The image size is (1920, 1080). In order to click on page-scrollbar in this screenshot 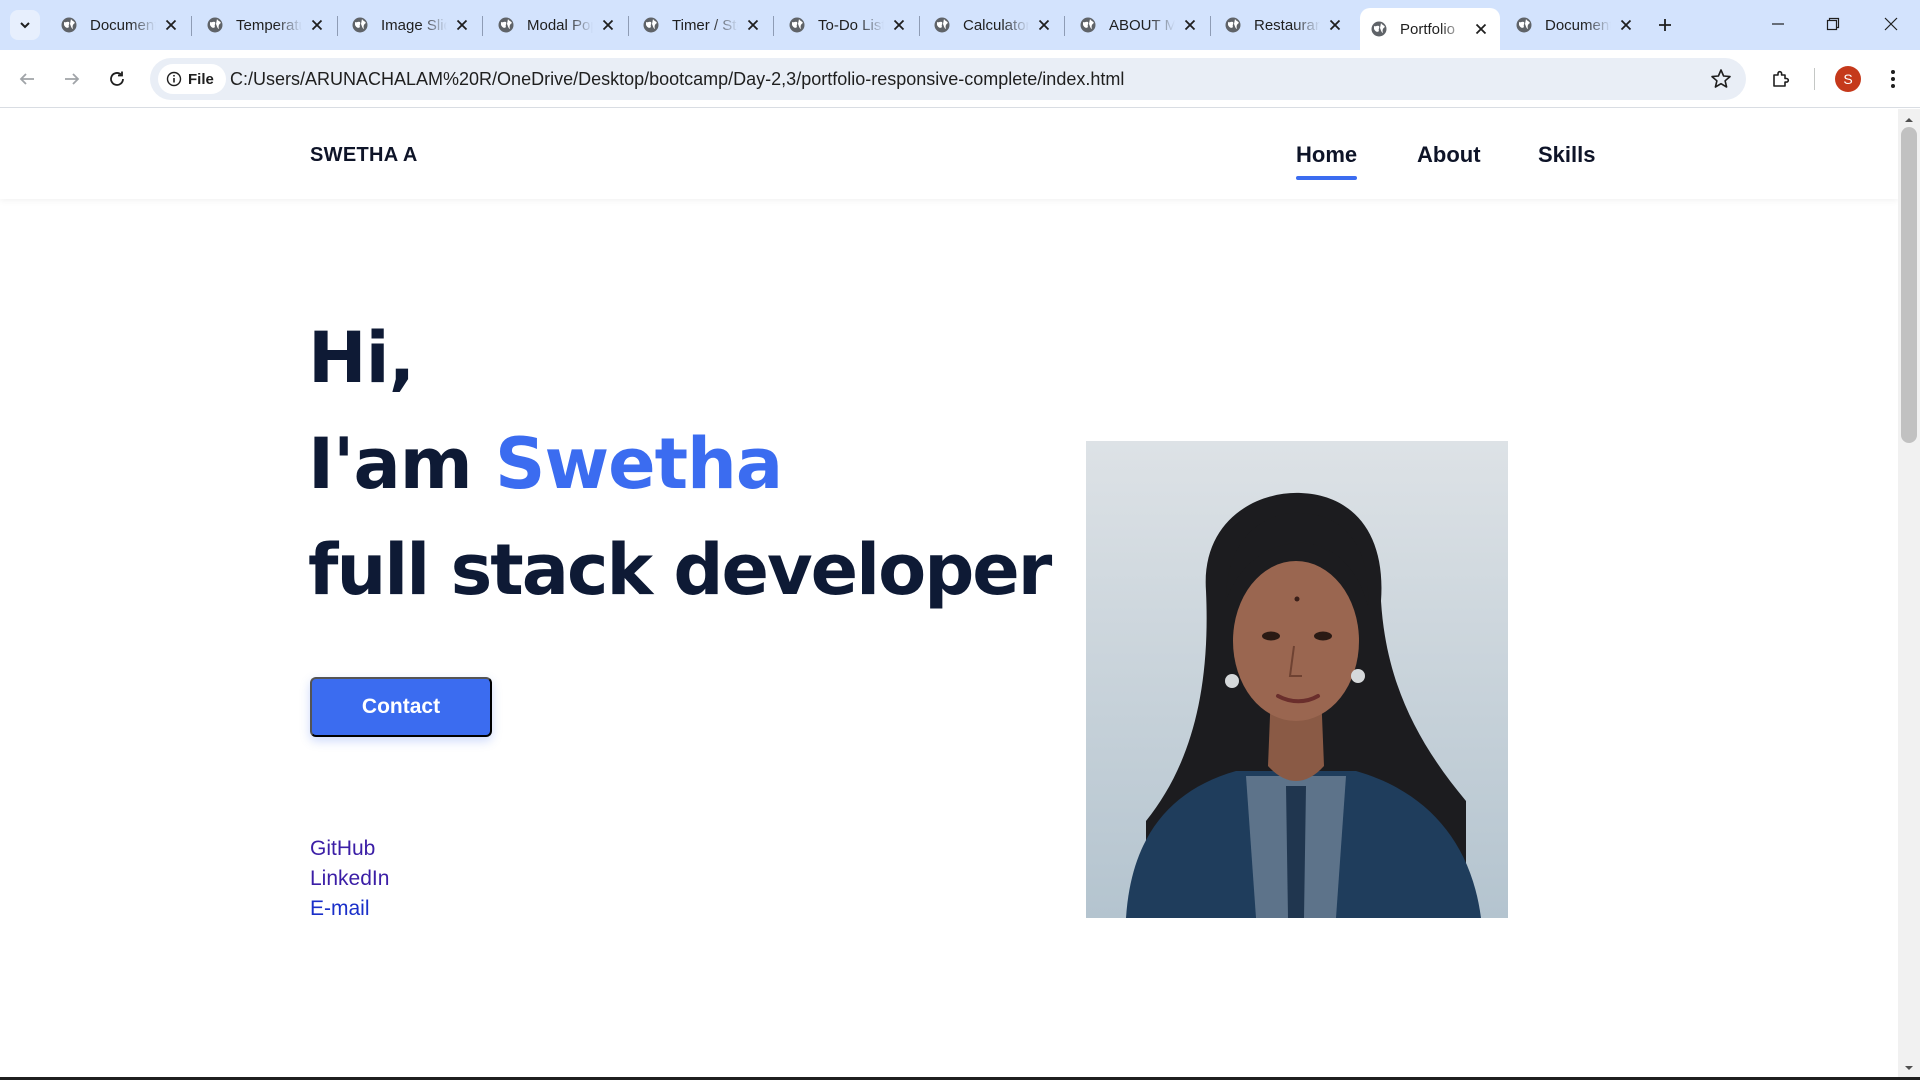, I will do `click(1909, 593)`.